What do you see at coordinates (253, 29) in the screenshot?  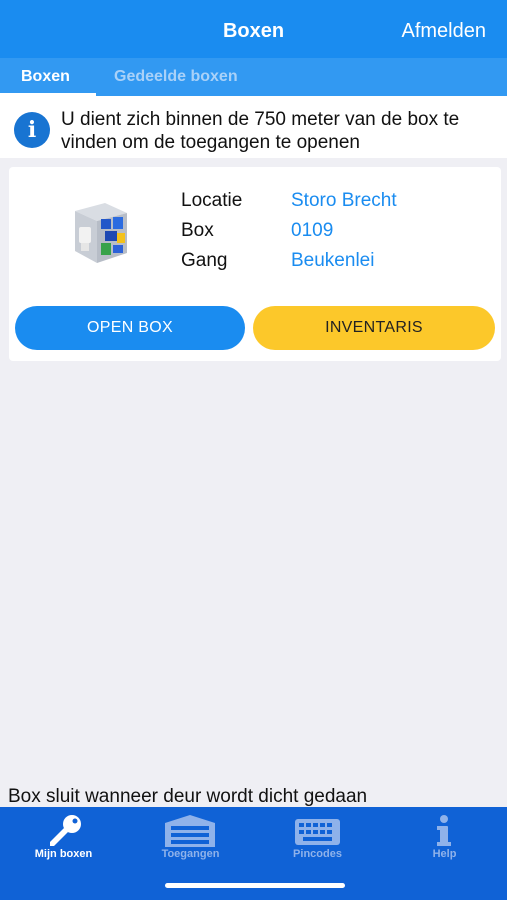 I see `navigation-bar: Boxen Afmelden` at bounding box center [253, 29].